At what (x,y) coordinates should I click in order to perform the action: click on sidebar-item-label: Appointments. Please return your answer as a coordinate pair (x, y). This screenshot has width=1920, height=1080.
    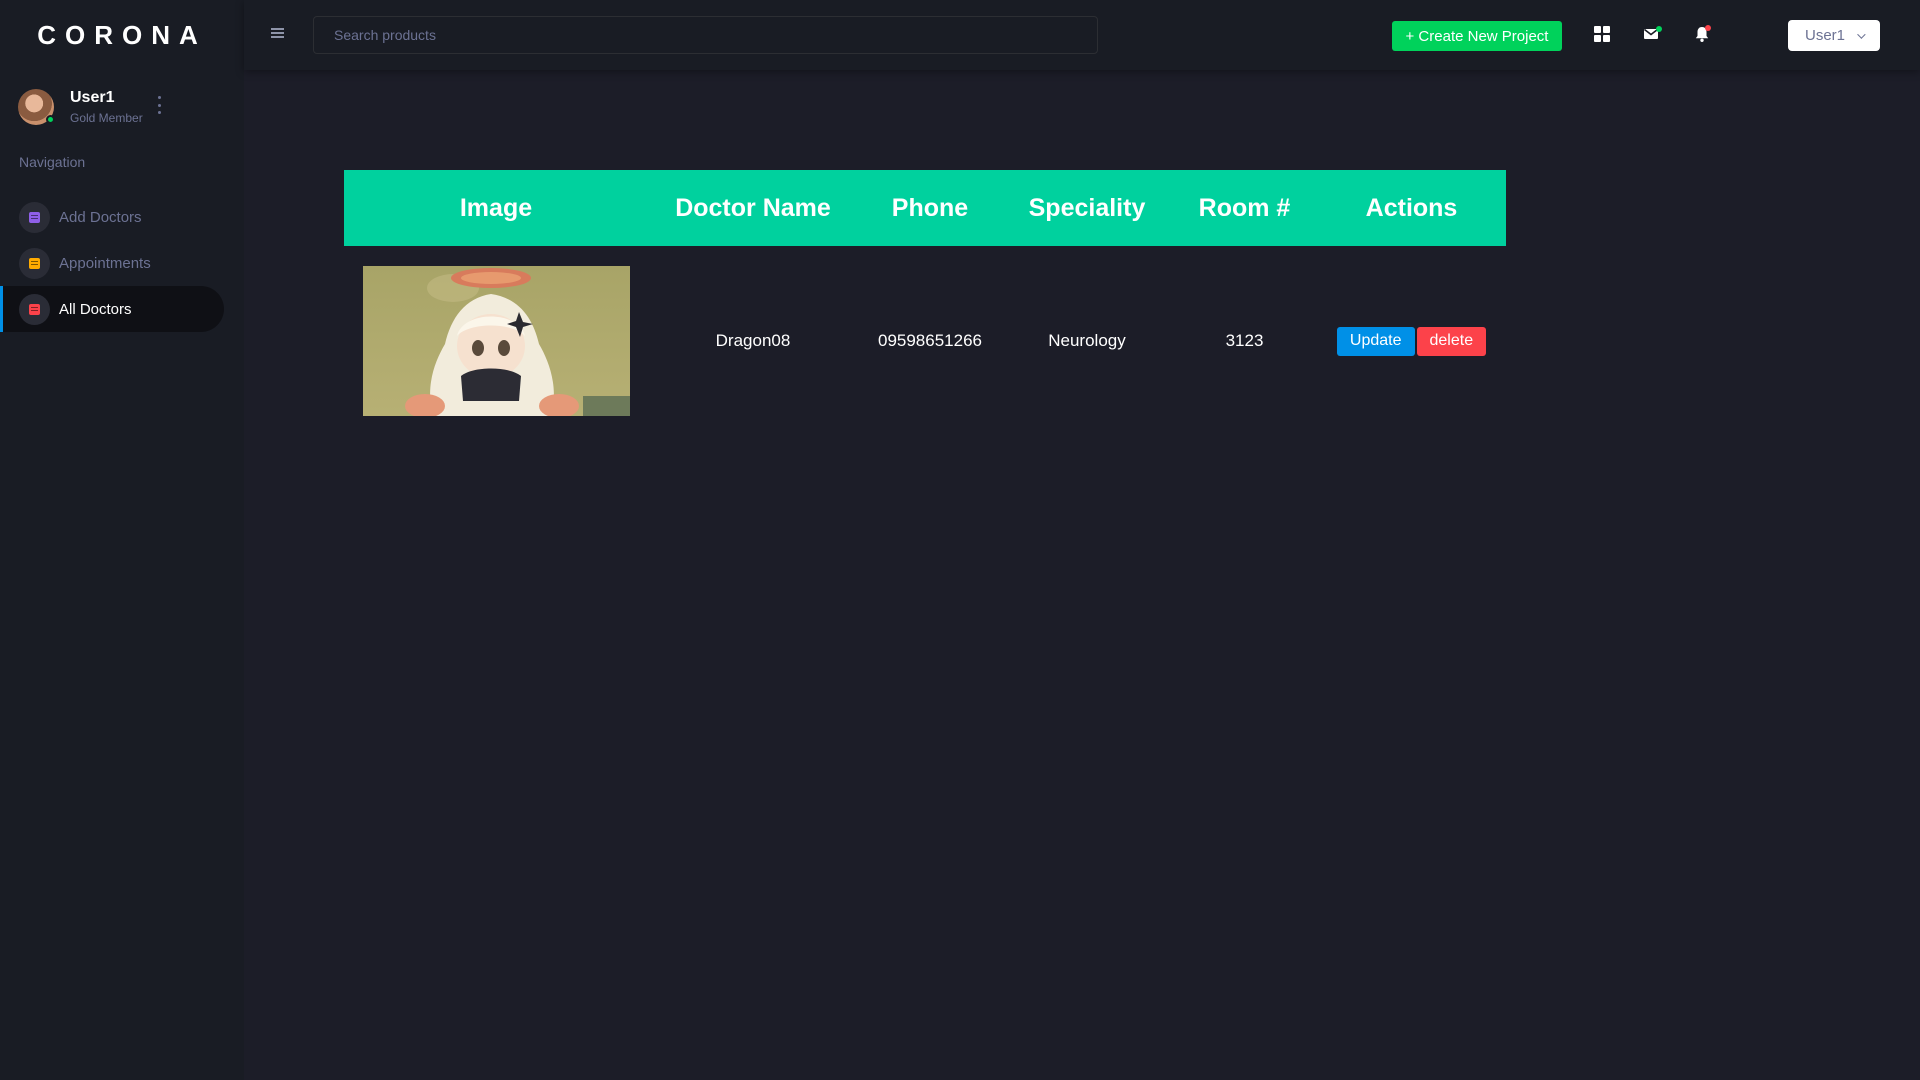
    Looking at the image, I should click on (105, 263).